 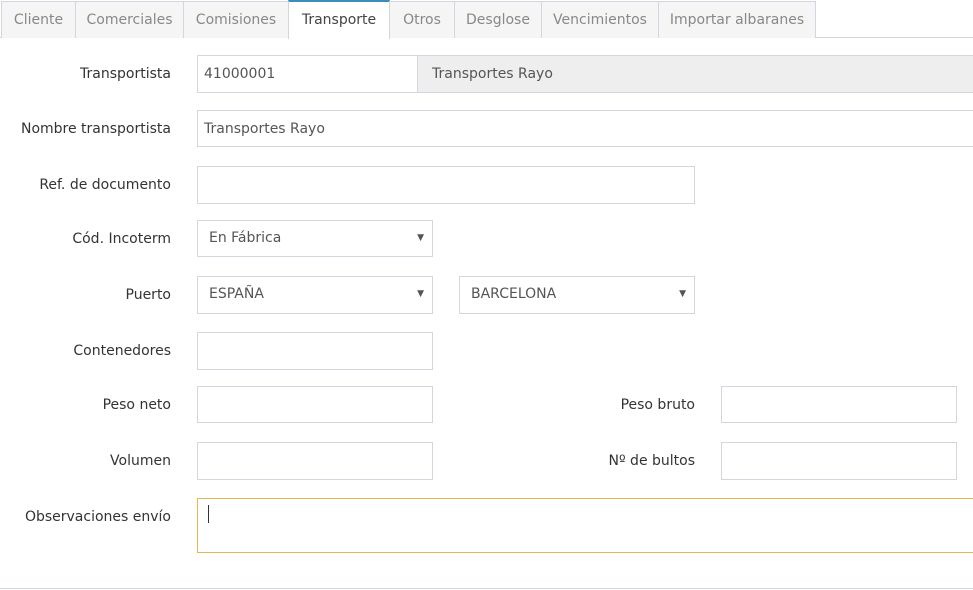 What do you see at coordinates (236, 294) in the screenshot?
I see `puerto-country-selected: ESPAÑA` at bounding box center [236, 294].